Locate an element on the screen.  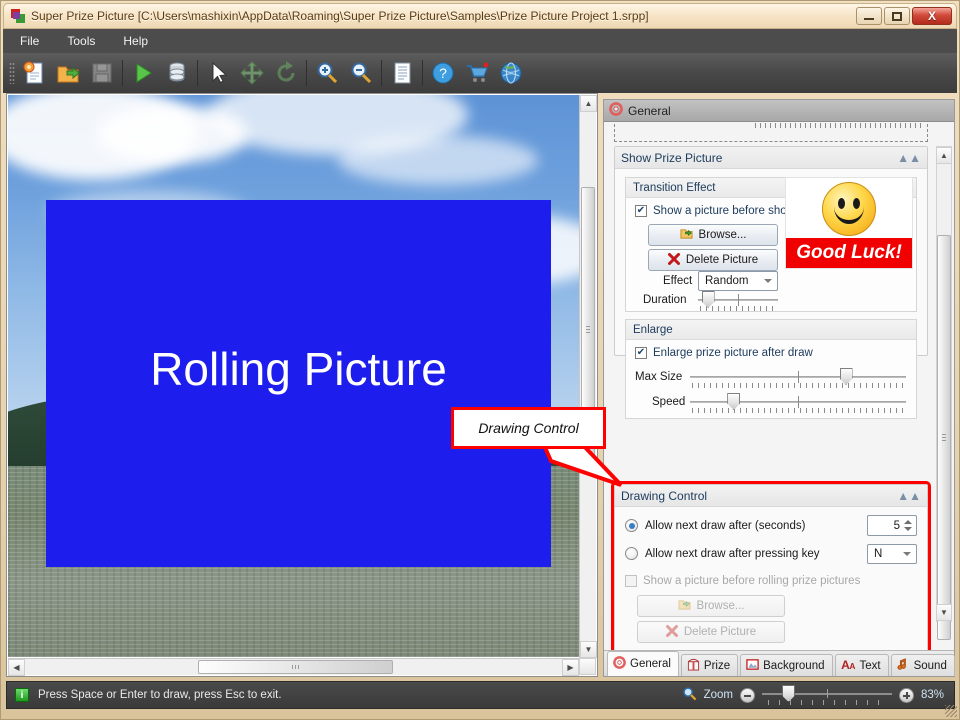
menu-item-file: File is located at coordinates (29, 41).